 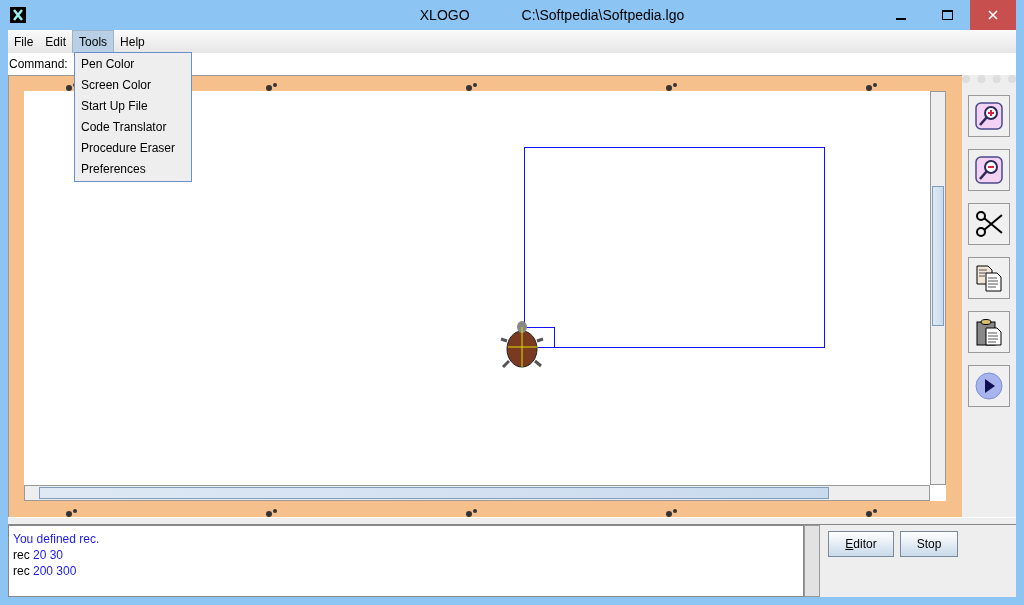 What do you see at coordinates (133, 148) in the screenshot?
I see `dropdown-item: Procedure Eraser` at bounding box center [133, 148].